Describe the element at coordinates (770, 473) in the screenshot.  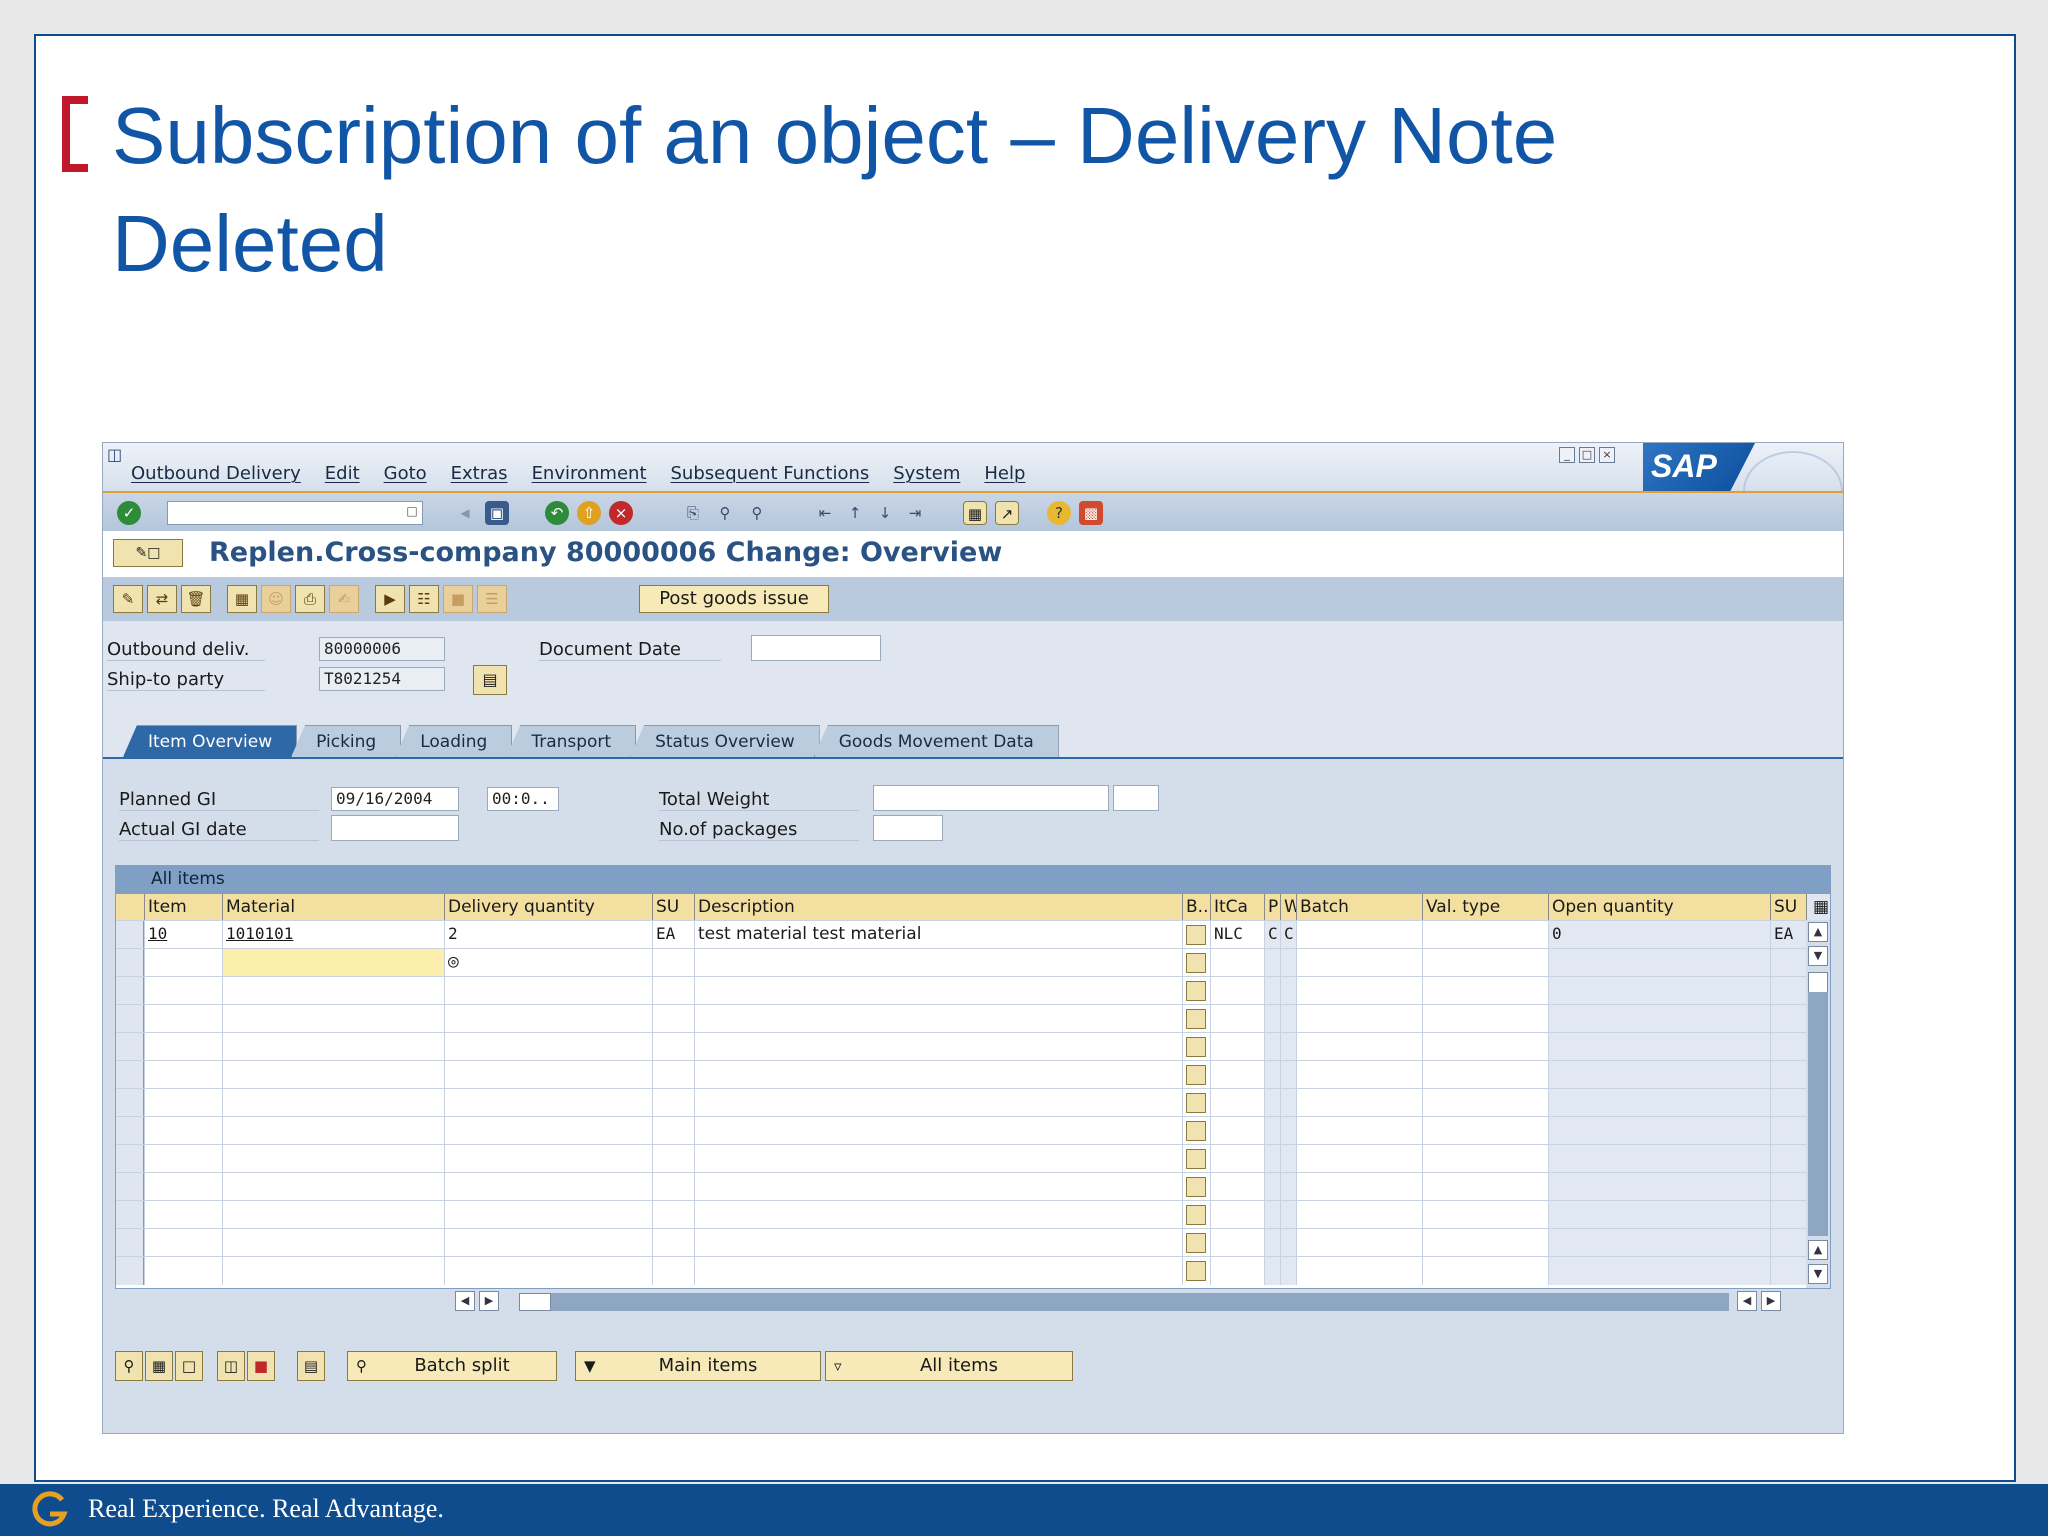
I see `menu-subsequent-functions: Subsequent Functions` at that location.